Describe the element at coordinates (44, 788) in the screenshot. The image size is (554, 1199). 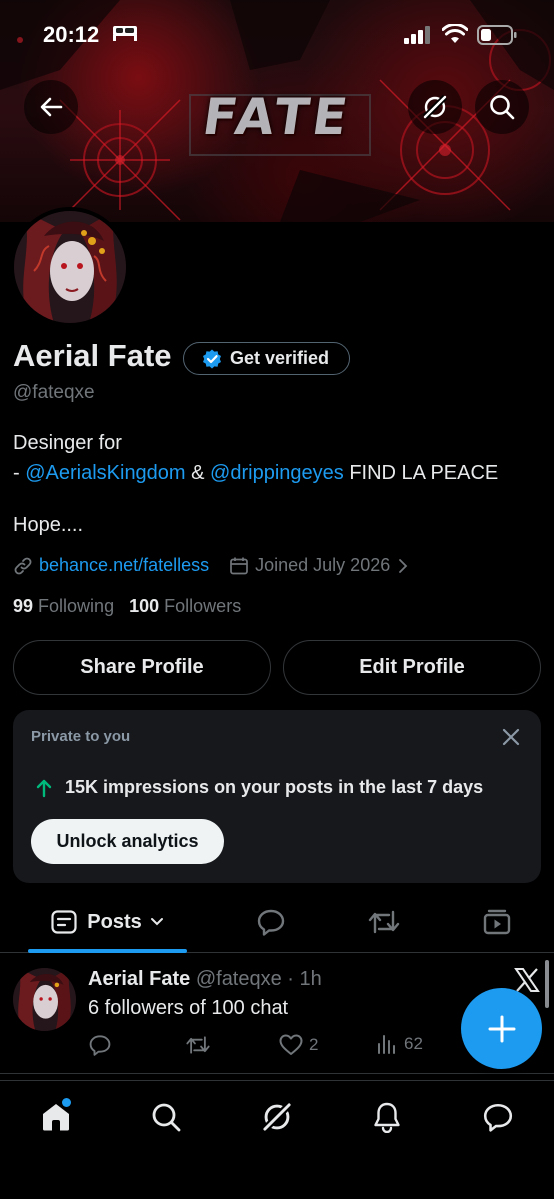
I see `arrow-up-icon` at that location.